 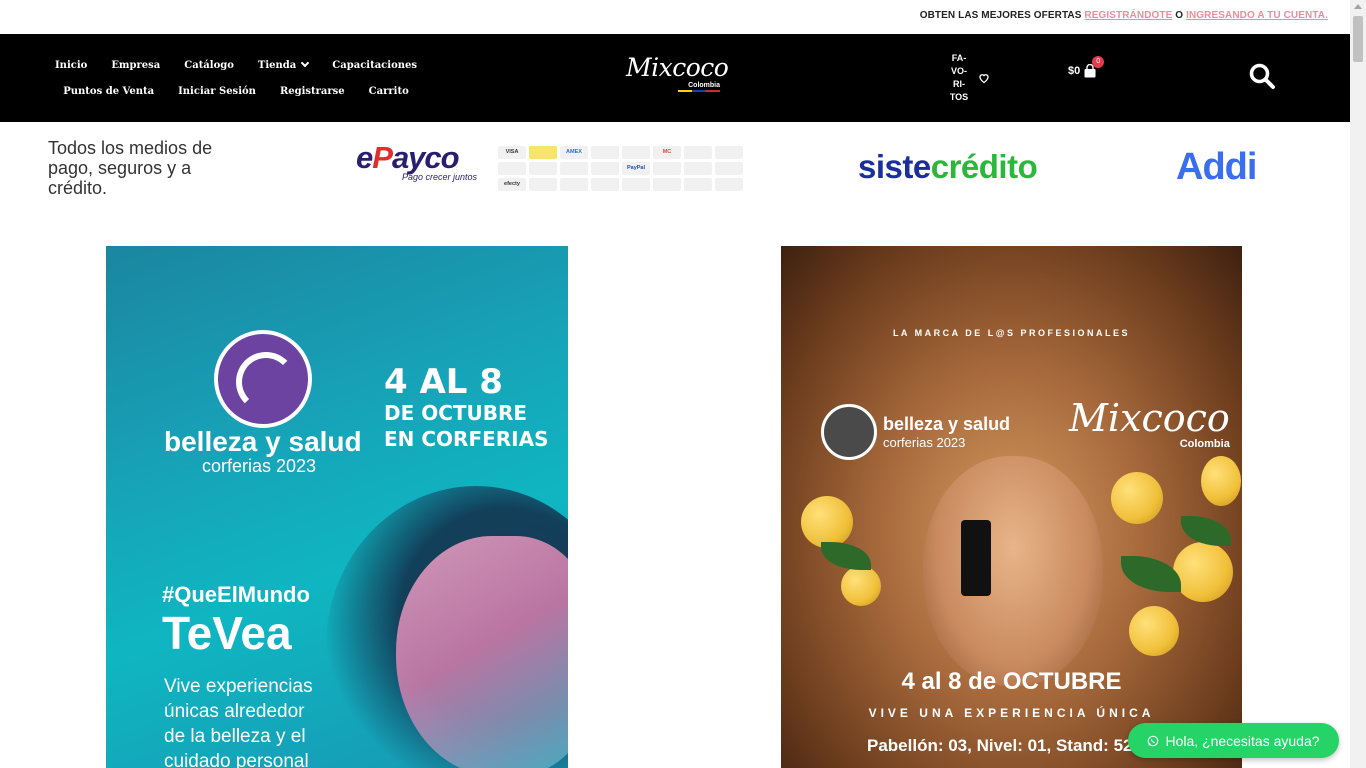 I want to click on cart-count-badge: 0, so click(x=1098, y=62).